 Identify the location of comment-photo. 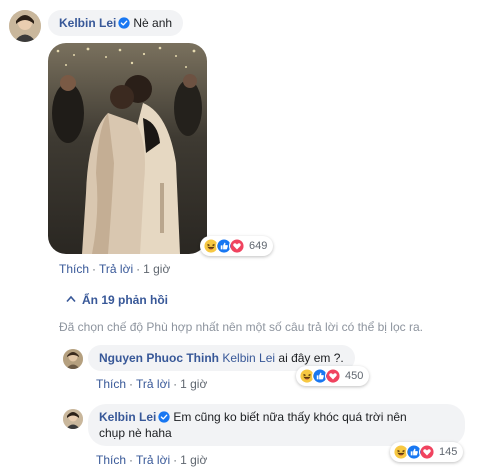
(127, 148).